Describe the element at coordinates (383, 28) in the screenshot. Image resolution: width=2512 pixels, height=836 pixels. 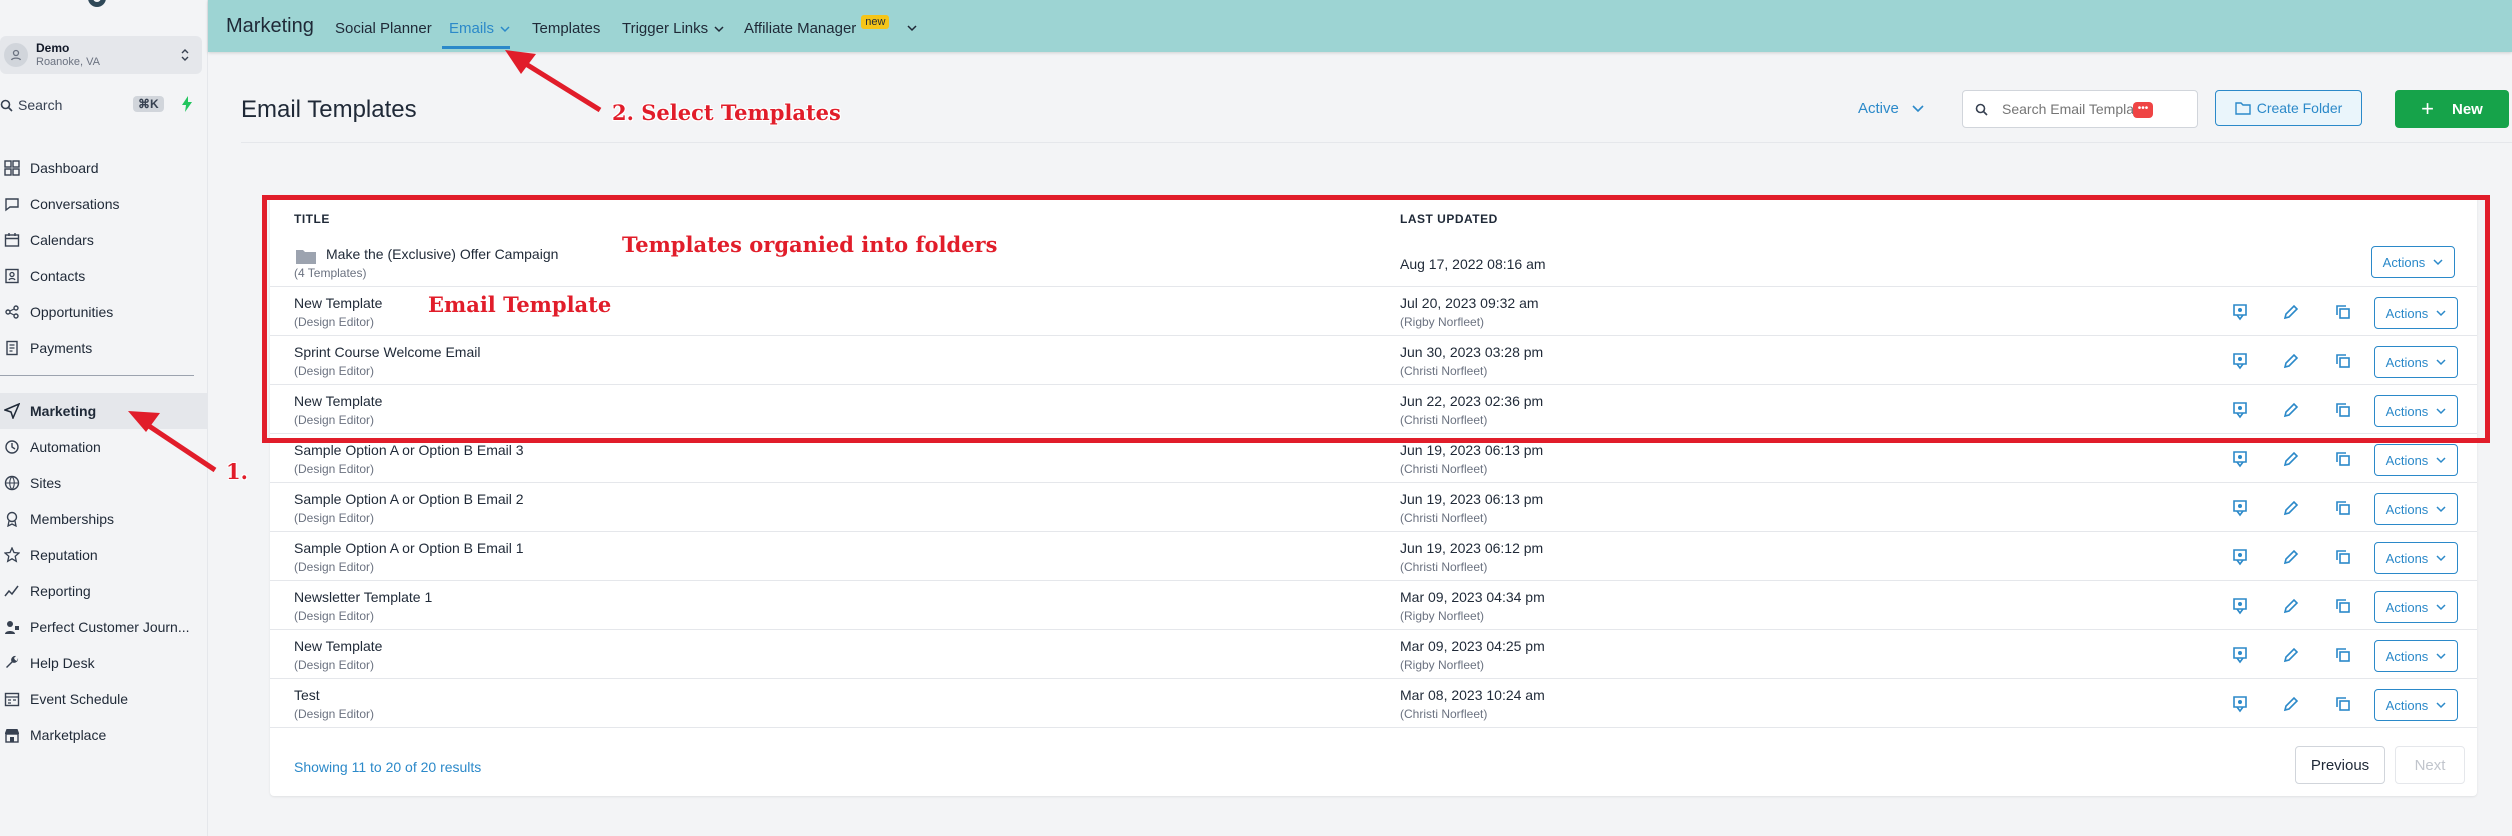
I see `tab-social-planner: Social Planner` at that location.